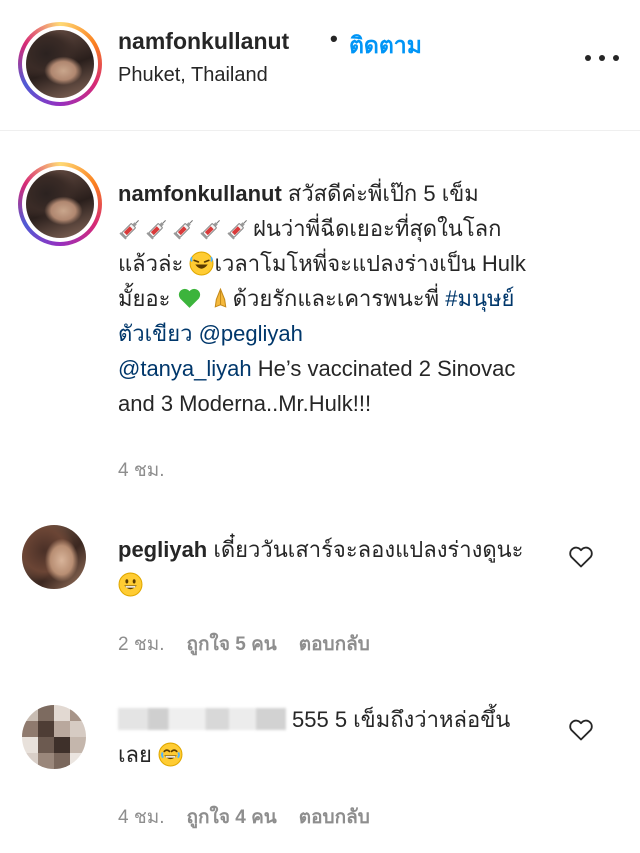 This screenshot has height=853, width=640. What do you see at coordinates (54, 737) in the screenshot?
I see `commenter-avatar-hidden` at bounding box center [54, 737].